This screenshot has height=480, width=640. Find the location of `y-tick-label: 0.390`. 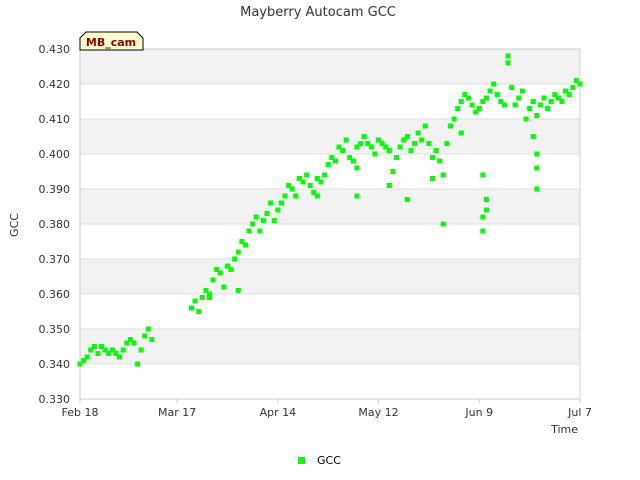

y-tick-label: 0.390 is located at coordinates (55, 189).